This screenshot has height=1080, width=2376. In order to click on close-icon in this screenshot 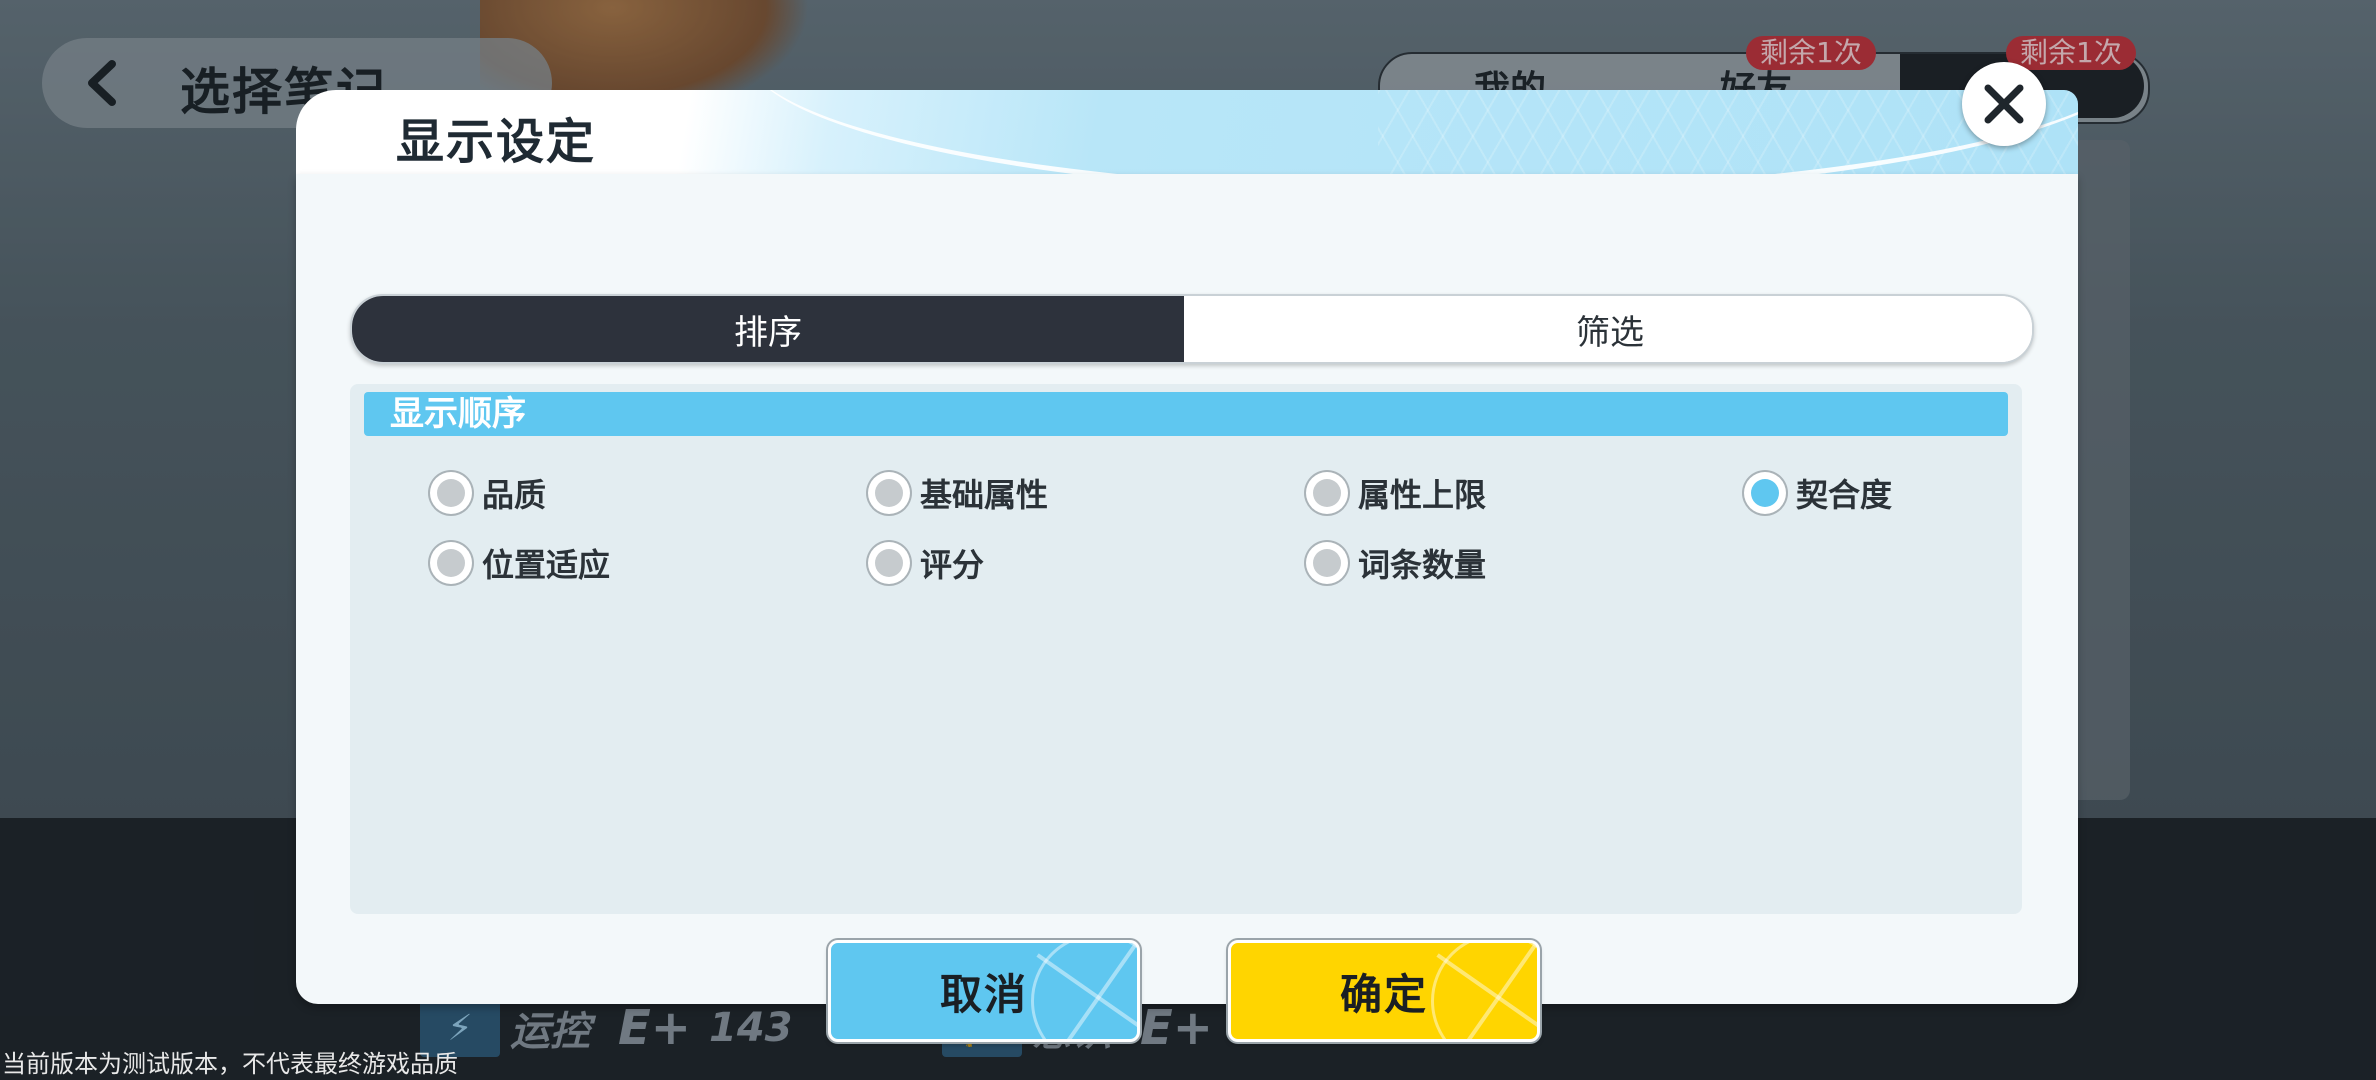, I will do `click(2004, 104)`.